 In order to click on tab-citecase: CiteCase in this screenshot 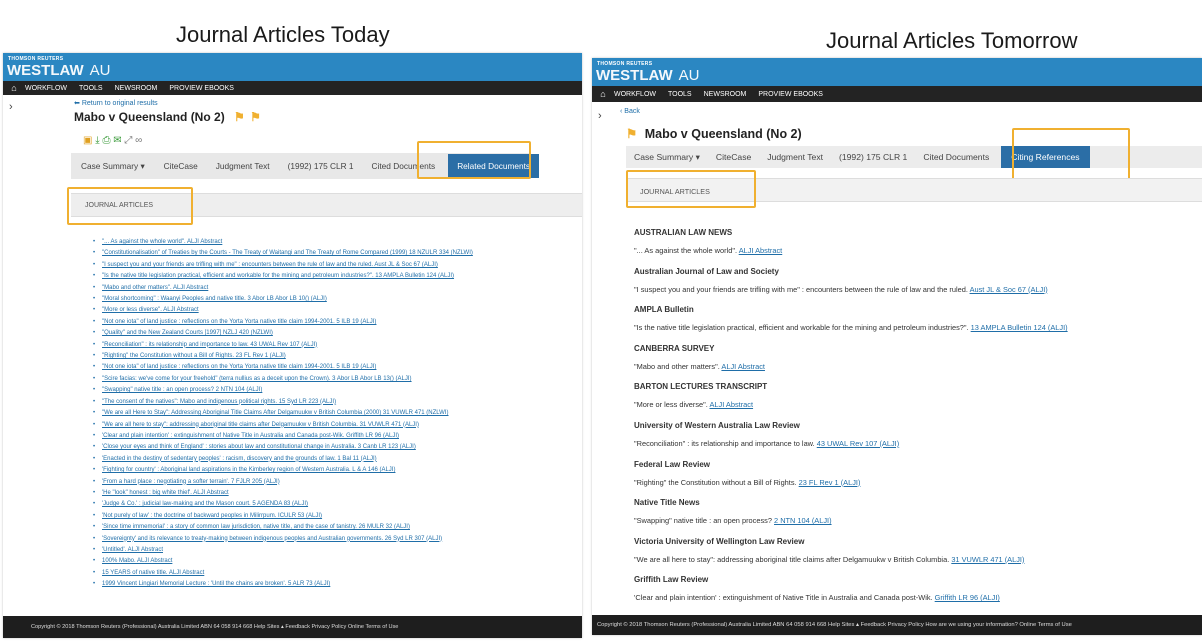, I will do `click(181, 166)`.